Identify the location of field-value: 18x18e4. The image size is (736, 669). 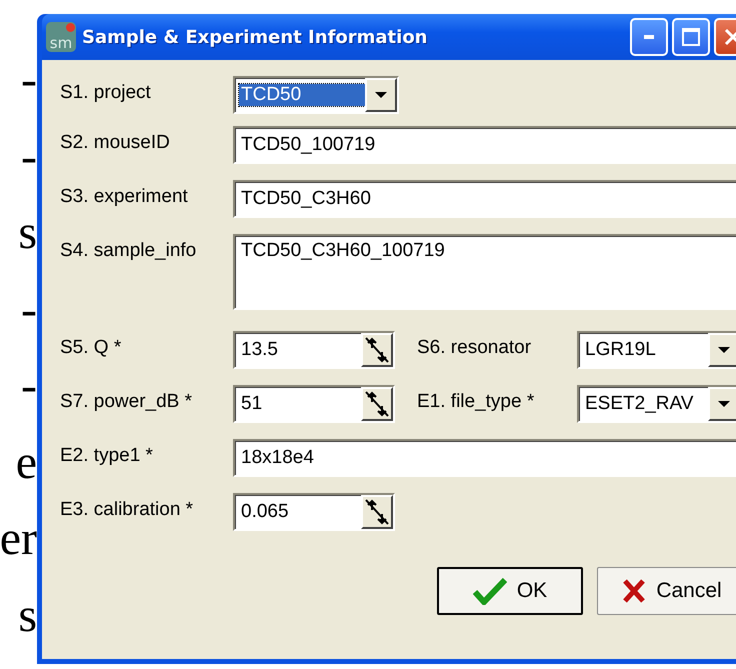
(277, 458).